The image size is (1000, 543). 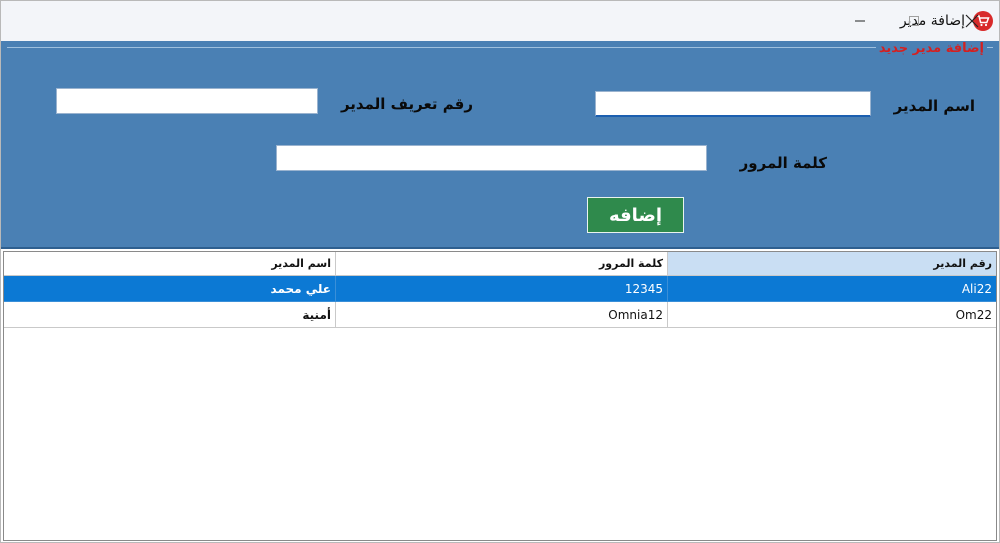 I want to click on cell-name: علي محمد, so click(x=170, y=289).